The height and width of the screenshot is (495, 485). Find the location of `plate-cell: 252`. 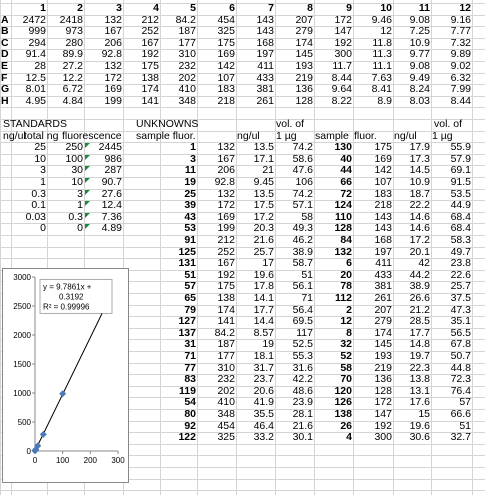

plate-cell: 252 is located at coordinates (141, 32).